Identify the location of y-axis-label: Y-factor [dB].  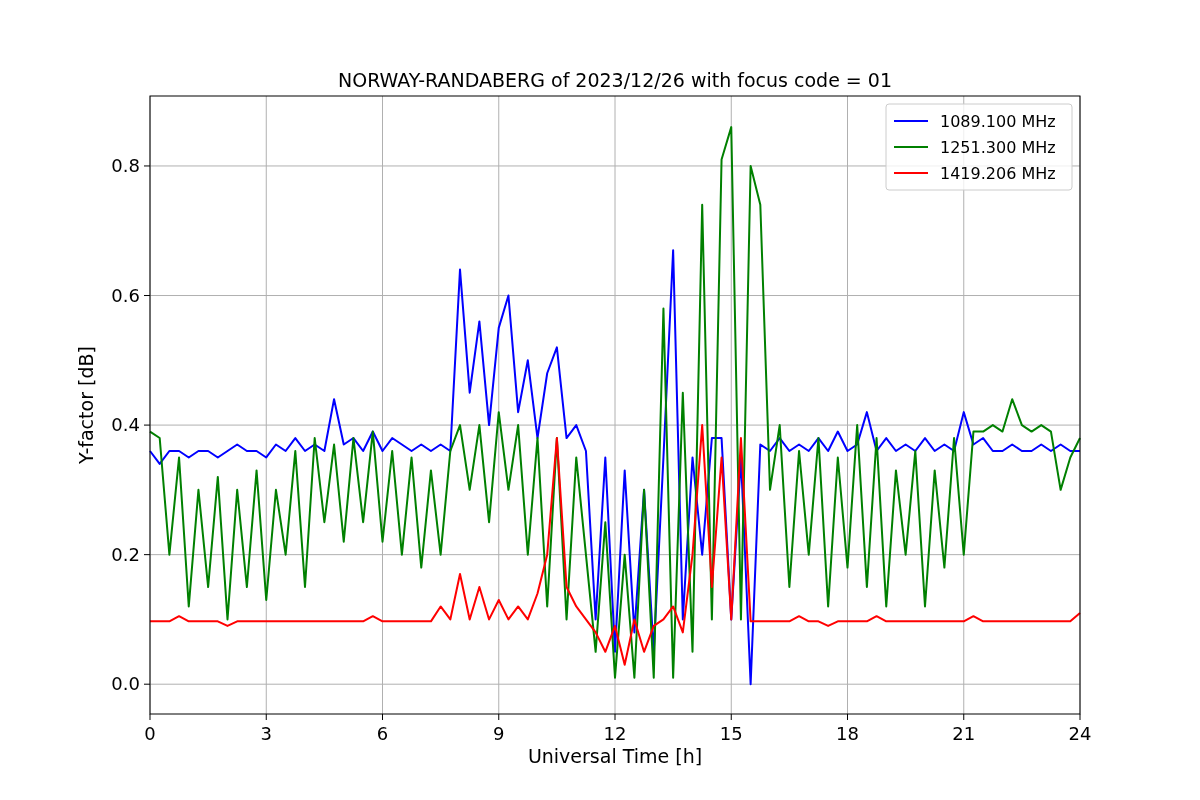
(86, 405).